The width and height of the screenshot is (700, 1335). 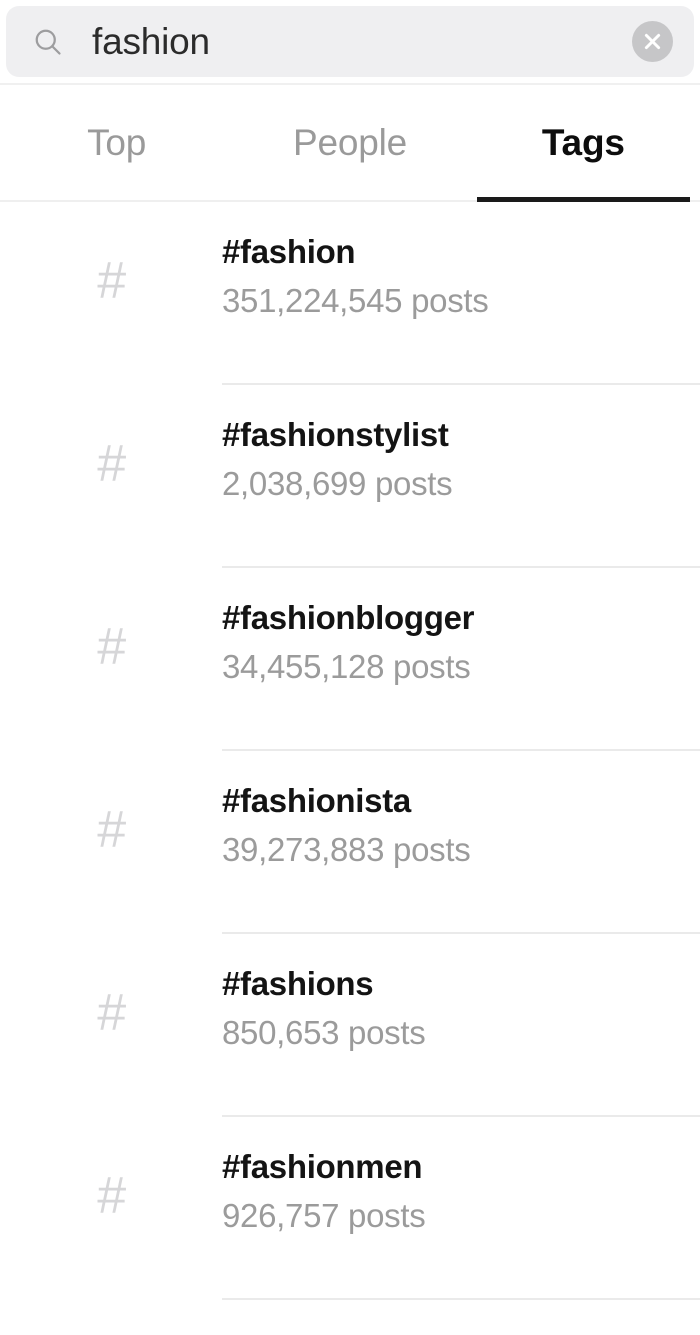 I want to click on tab-people-label: People, so click(x=349, y=142).